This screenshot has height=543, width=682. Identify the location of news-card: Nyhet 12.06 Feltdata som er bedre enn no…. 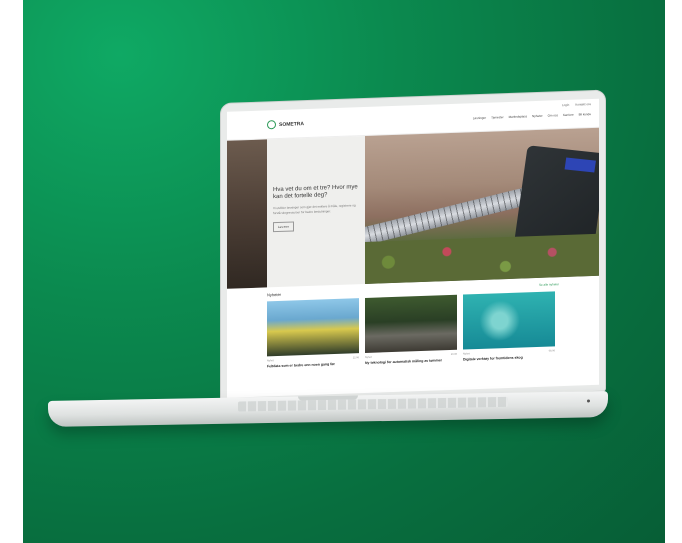
(313, 333).